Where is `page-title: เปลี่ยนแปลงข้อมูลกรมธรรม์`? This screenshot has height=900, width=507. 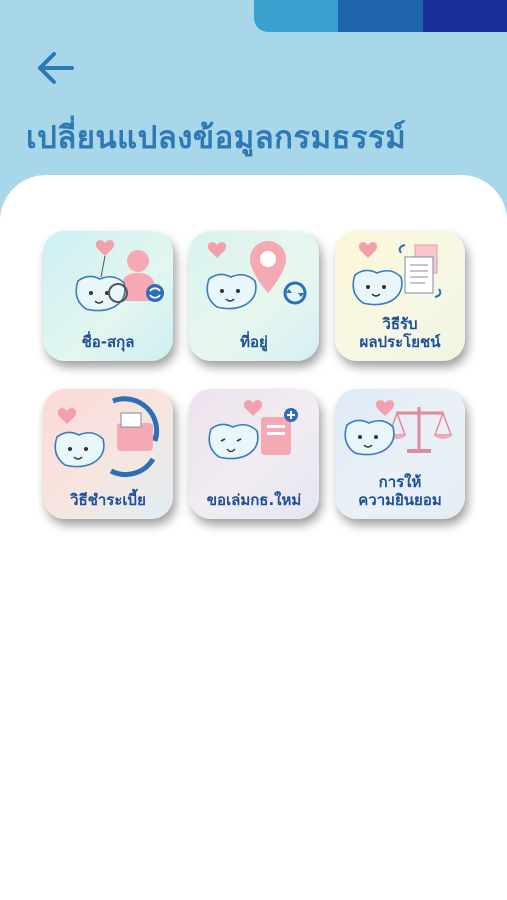 page-title: เปลี่ยนแปลงข้อมูลกรมธรรม์ is located at coordinates (216, 138).